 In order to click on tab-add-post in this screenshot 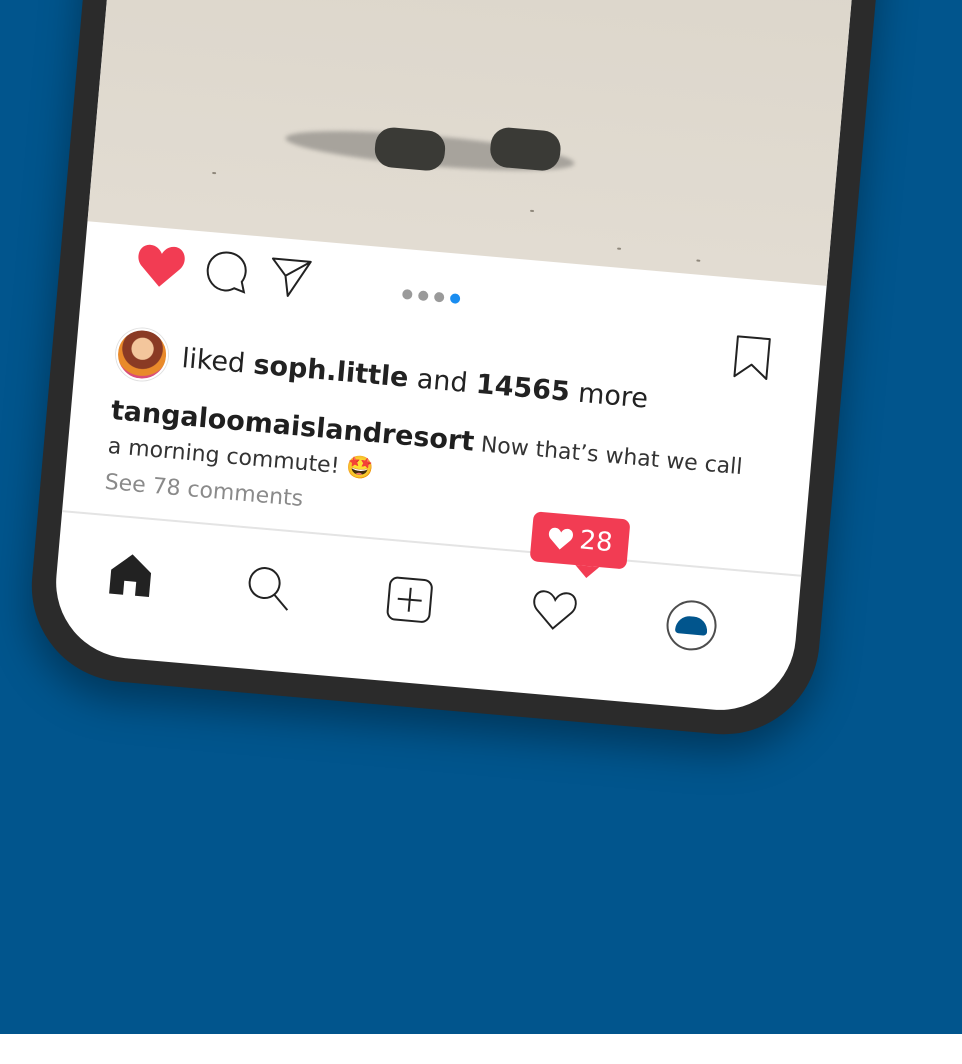, I will do `click(410, 600)`.